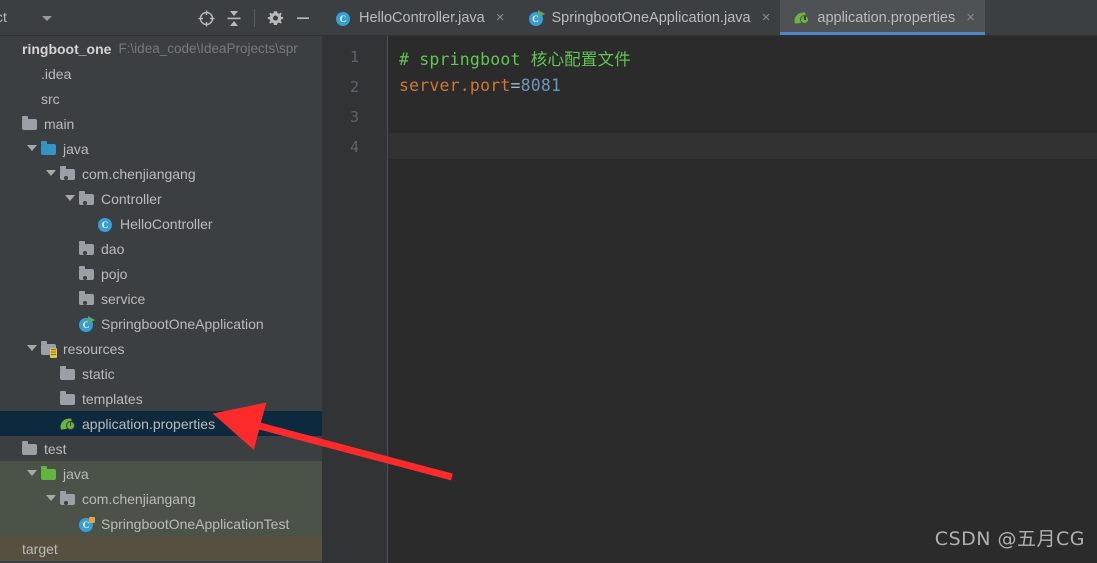  I want to click on tree-row-label: application.properties, so click(149, 423).